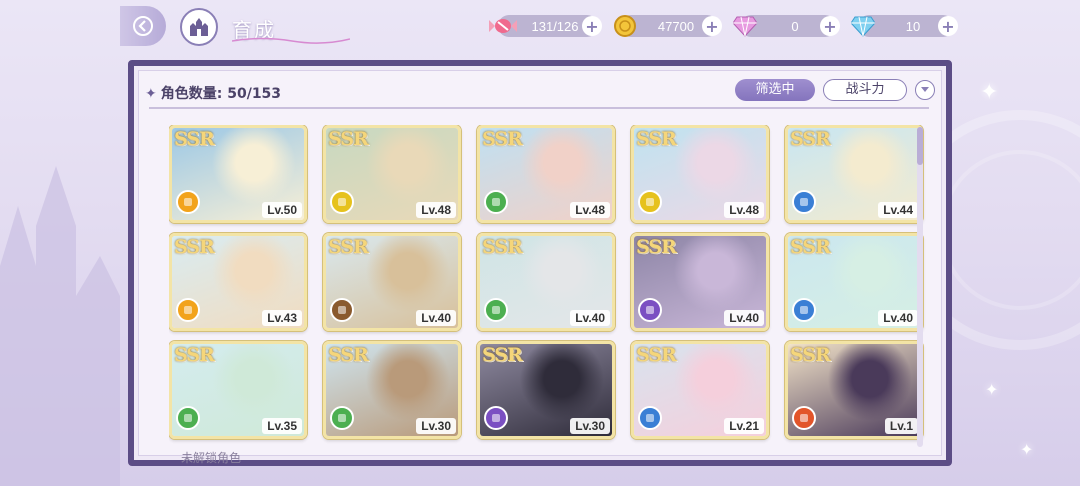 This screenshot has width=1080, height=486. Describe the element at coordinates (238, 390) in the screenshot. I see `character-card: SSR Lv.35` at that location.